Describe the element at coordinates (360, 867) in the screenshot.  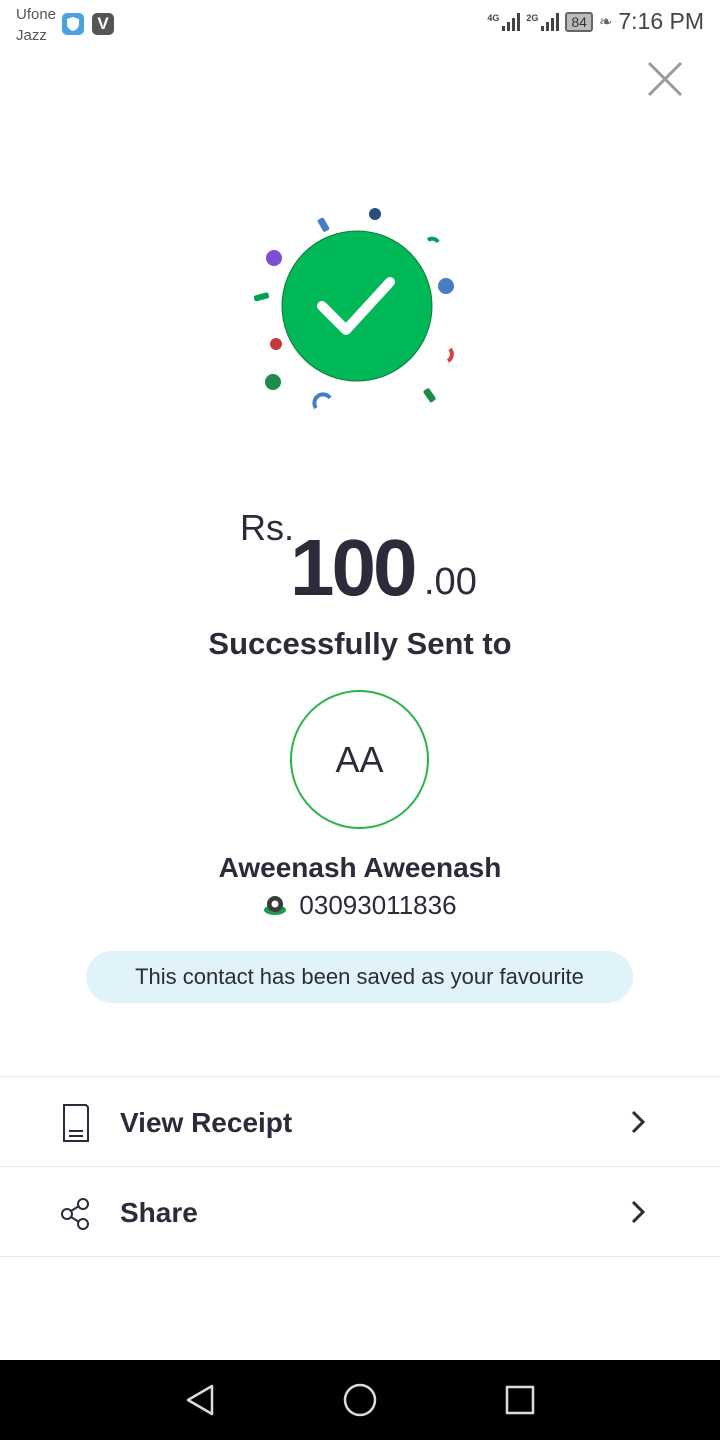
I see `recipient-name: Aweenash Aweenash` at that location.